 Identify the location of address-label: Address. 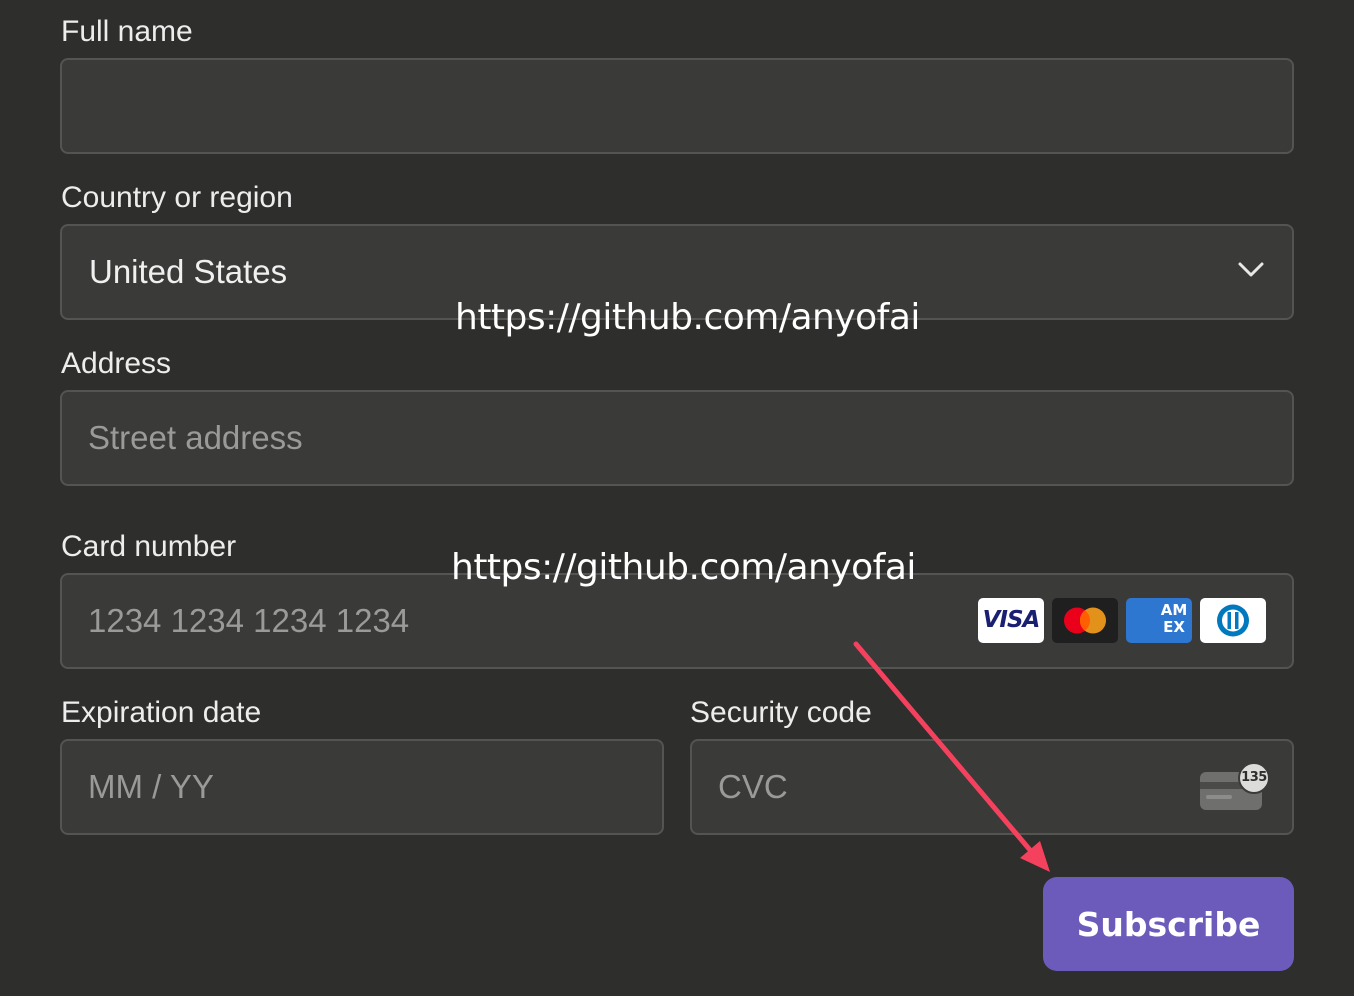
(116, 363).